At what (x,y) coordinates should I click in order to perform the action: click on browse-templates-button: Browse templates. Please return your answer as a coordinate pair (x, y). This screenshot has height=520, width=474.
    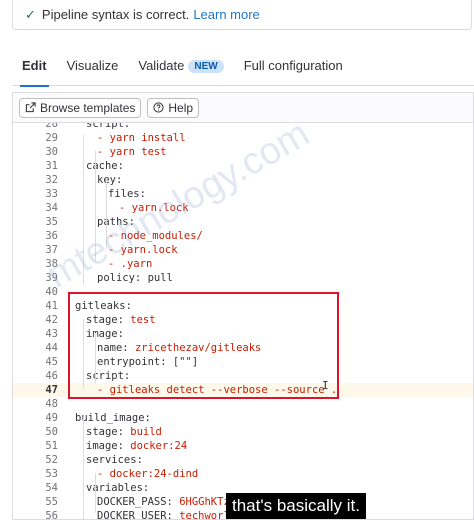
    Looking at the image, I should click on (80, 107).